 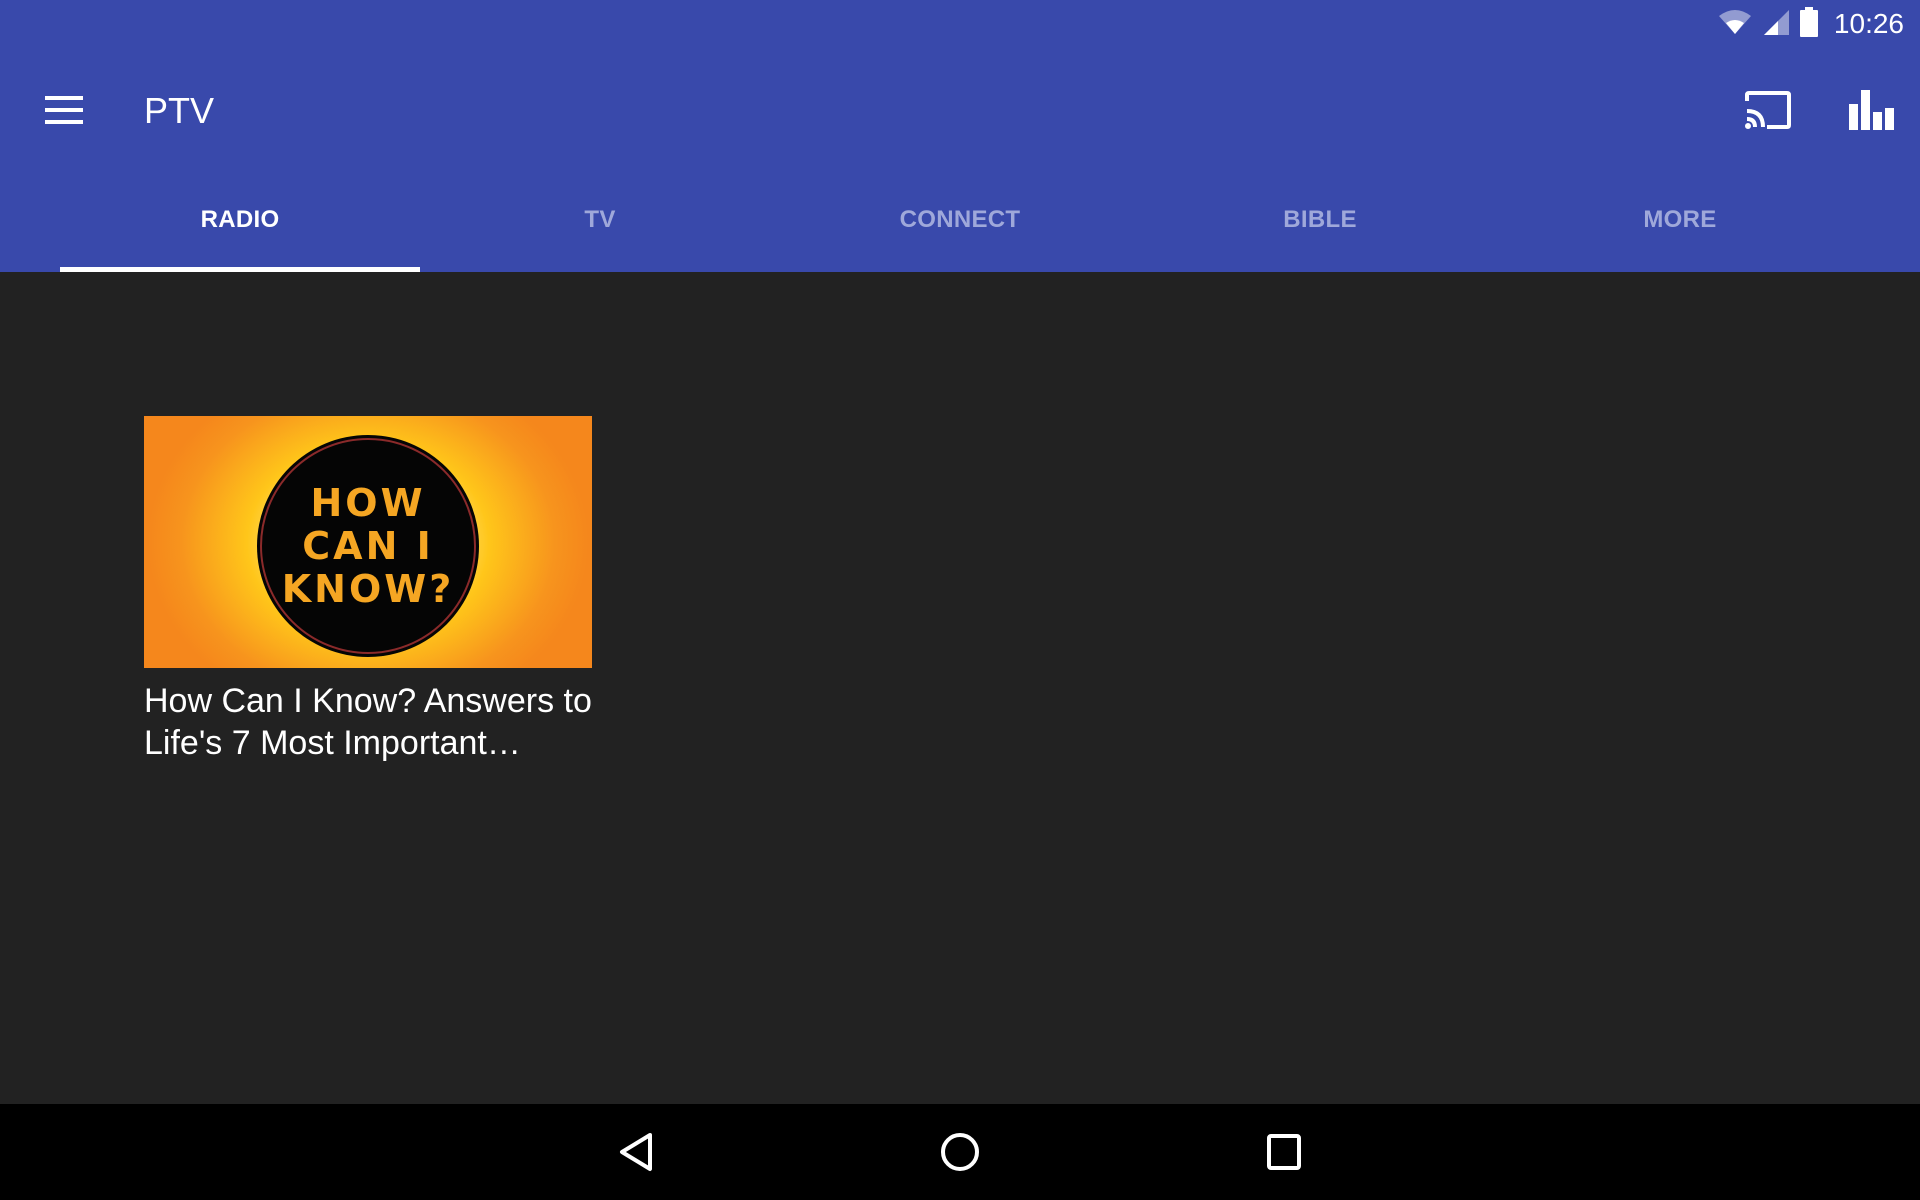 I want to click on app-title: PTV, so click(x=179, y=110).